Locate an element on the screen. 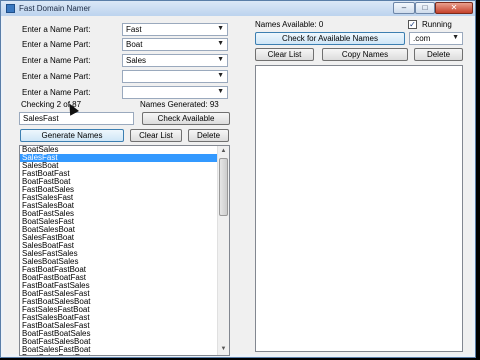 The width and height of the screenshot is (480, 360). list-scrollbar: ▲ ▼ is located at coordinates (223, 250).